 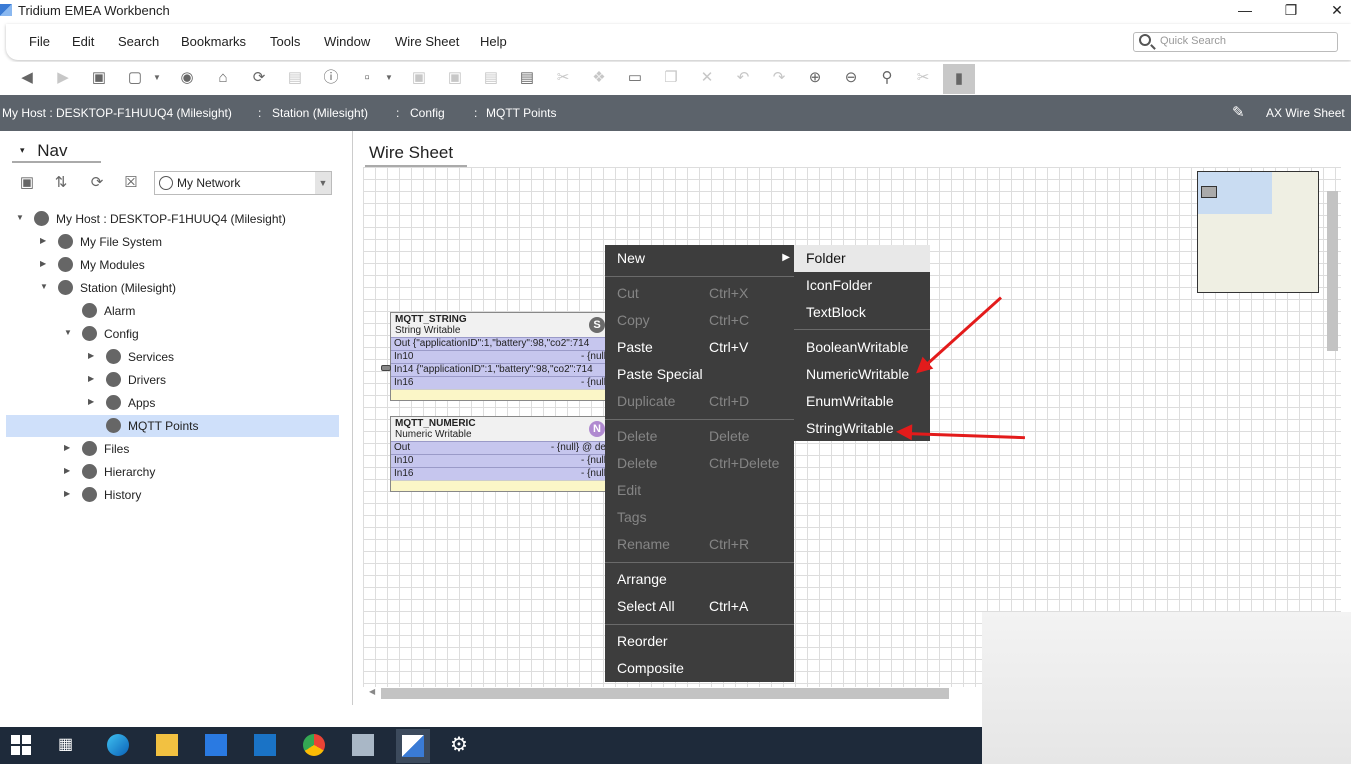 What do you see at coordinates (413, 746) in the screenshot?
I see `workbench-taskbar-icon` at bounding box center [413, 746].